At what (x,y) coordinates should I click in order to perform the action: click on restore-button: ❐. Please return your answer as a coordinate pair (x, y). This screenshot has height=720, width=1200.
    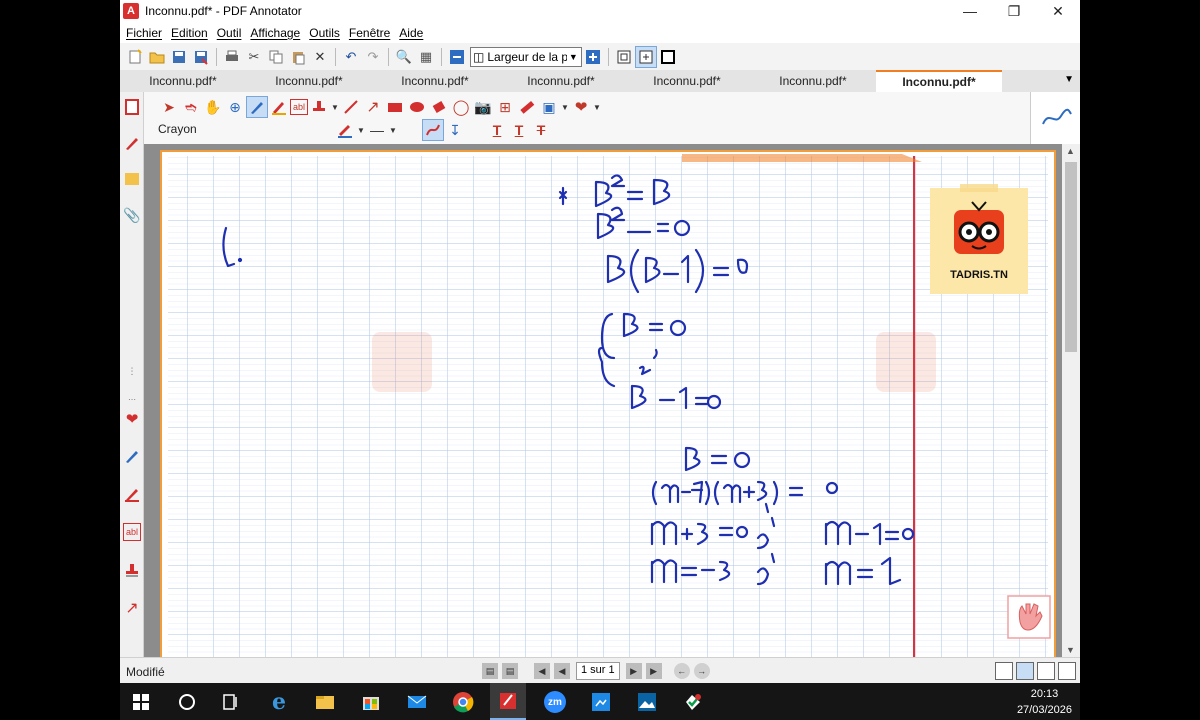
    Looking at the image, I should click on (1014, 11).